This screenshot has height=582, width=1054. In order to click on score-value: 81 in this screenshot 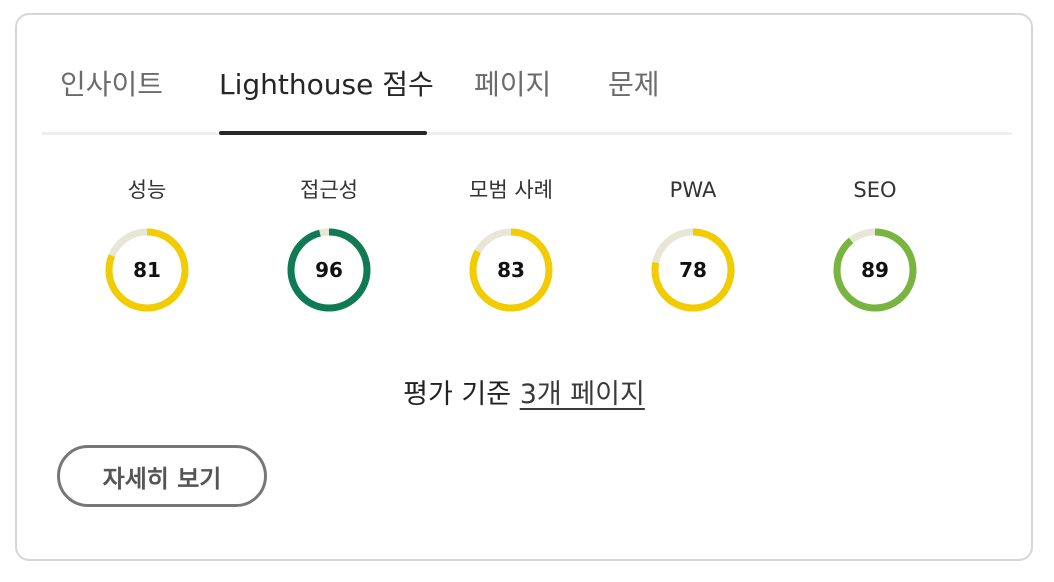, I will do `click(147, 270)`.